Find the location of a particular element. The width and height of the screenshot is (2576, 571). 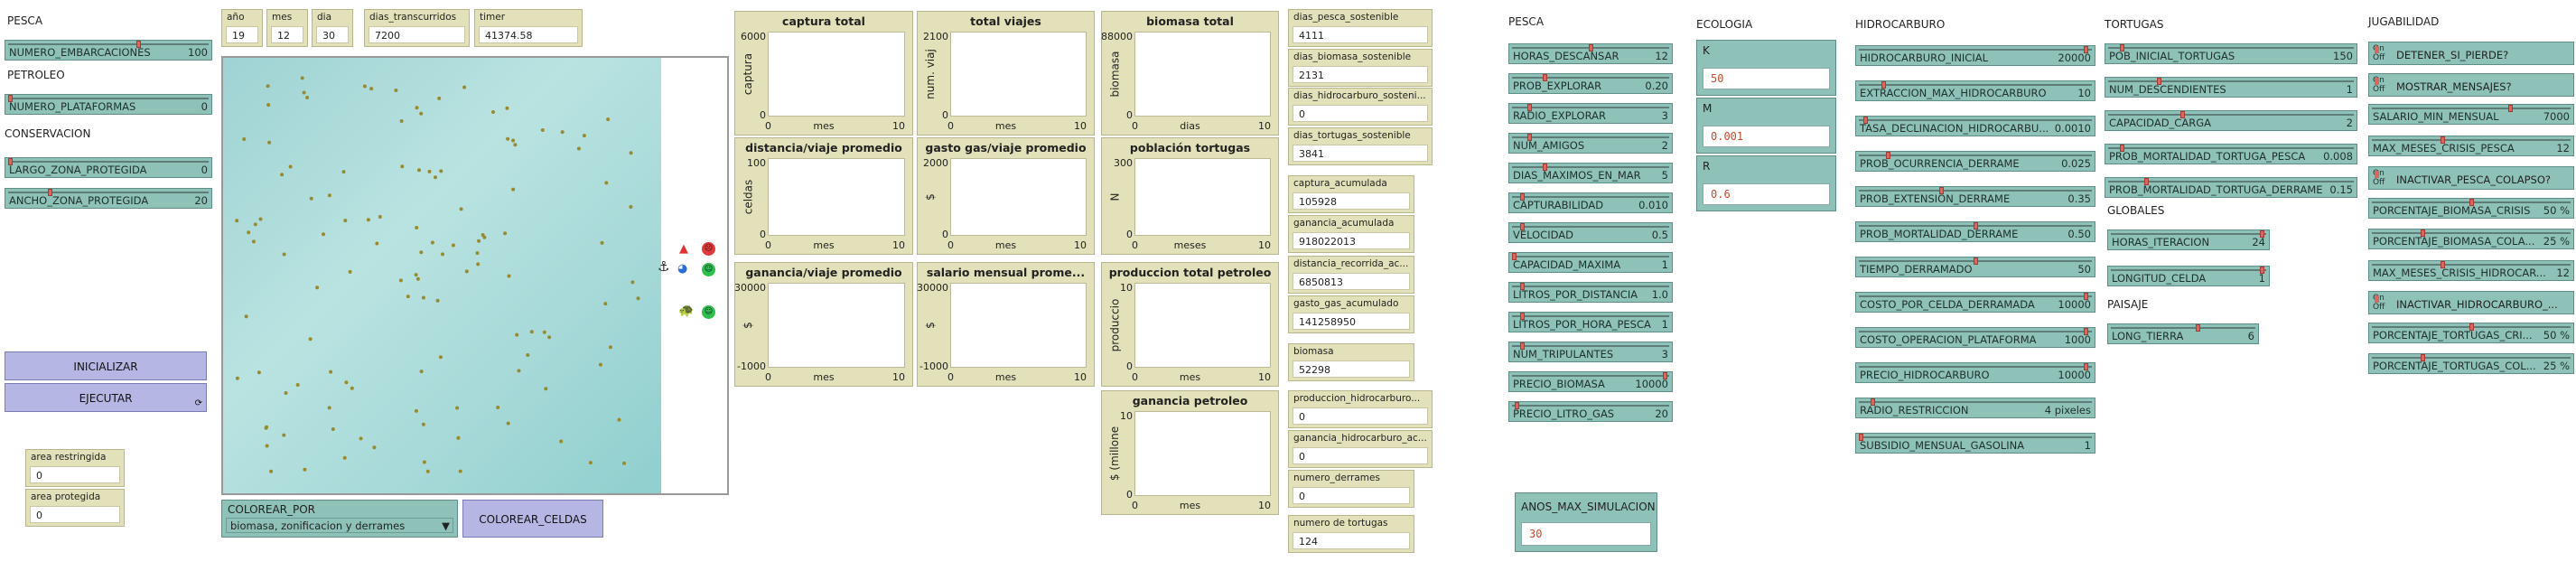

slider-extraccion-max-hidrocarburo: EXTRACCION_MAX_HIDROCARBURO 10 is located at coordinates (1975, 90).